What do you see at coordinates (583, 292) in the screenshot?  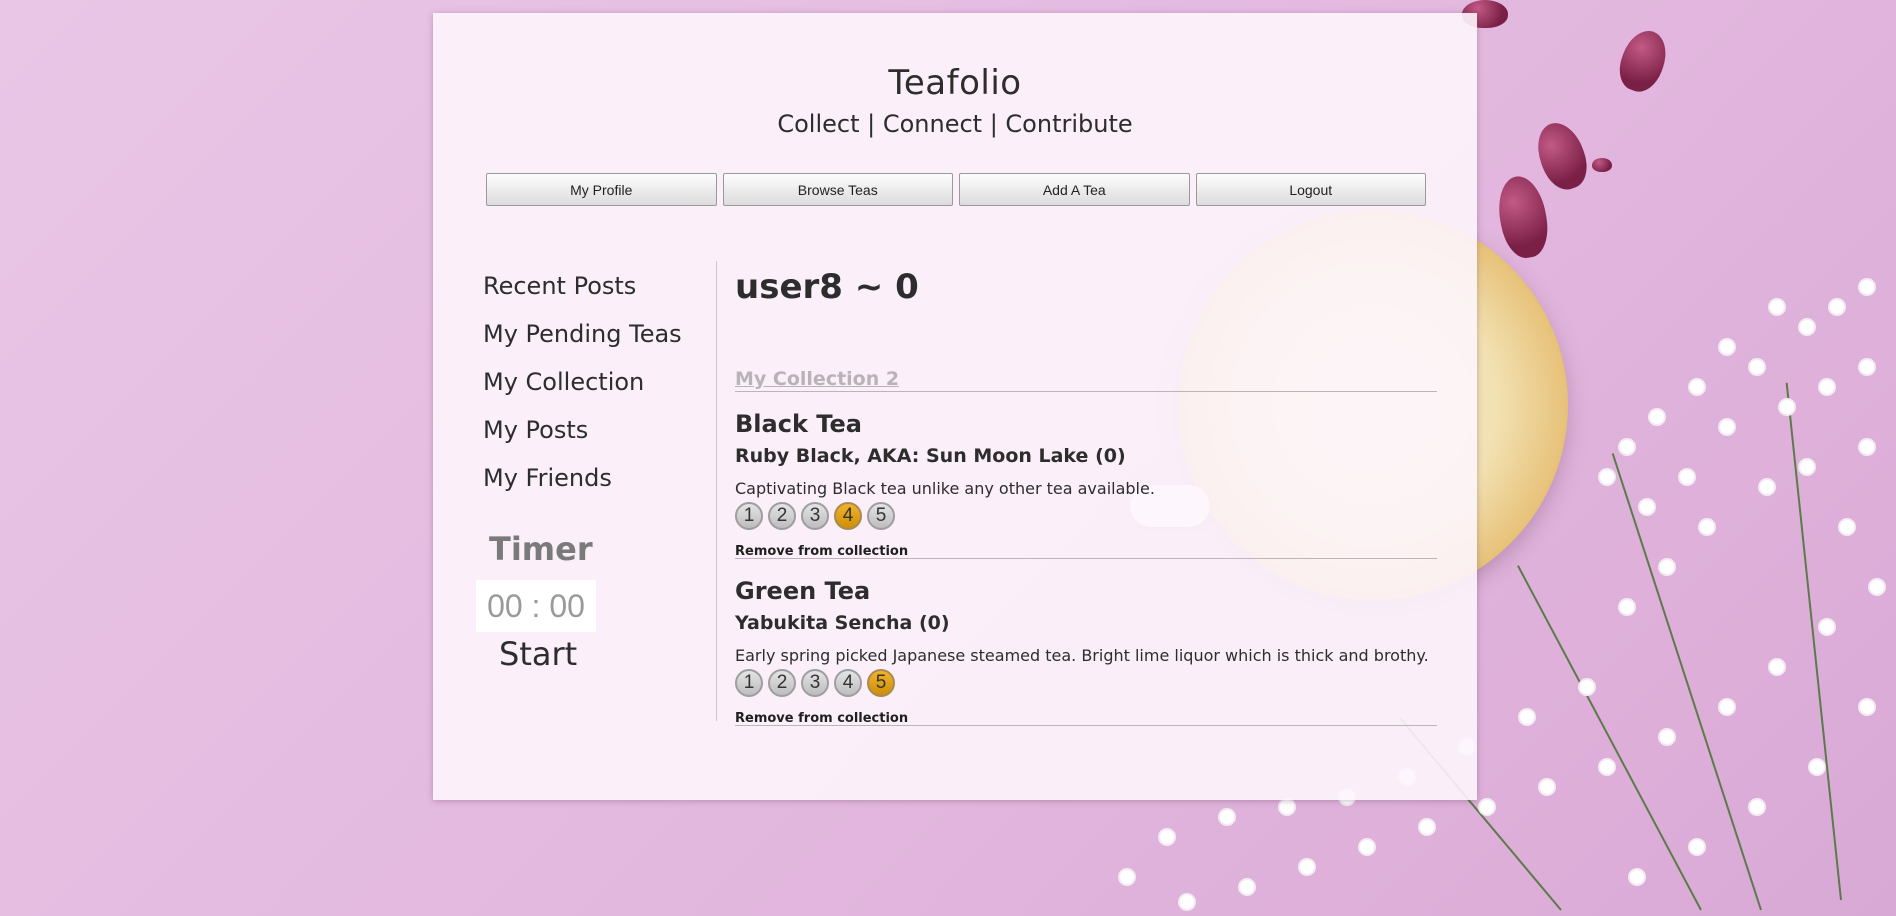 I see `sidebar-item-recent-posts: Recent Posts` at bounding box center [583, 292].